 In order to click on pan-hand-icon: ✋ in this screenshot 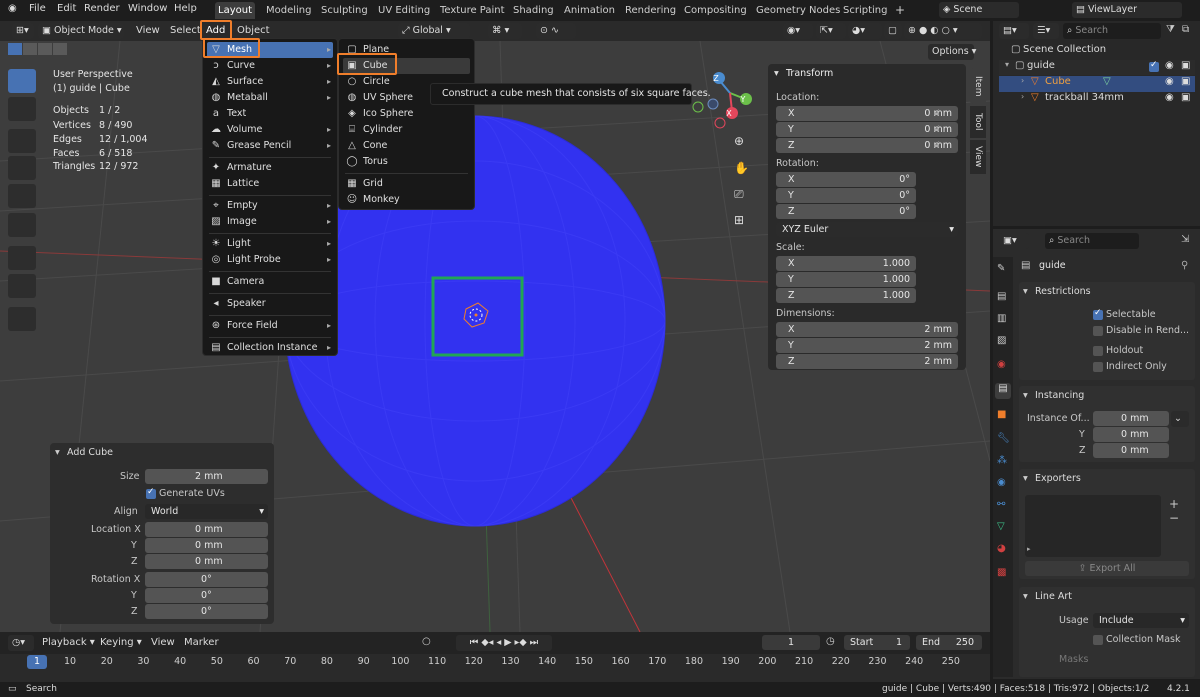, I will do `click(744, 171)`.